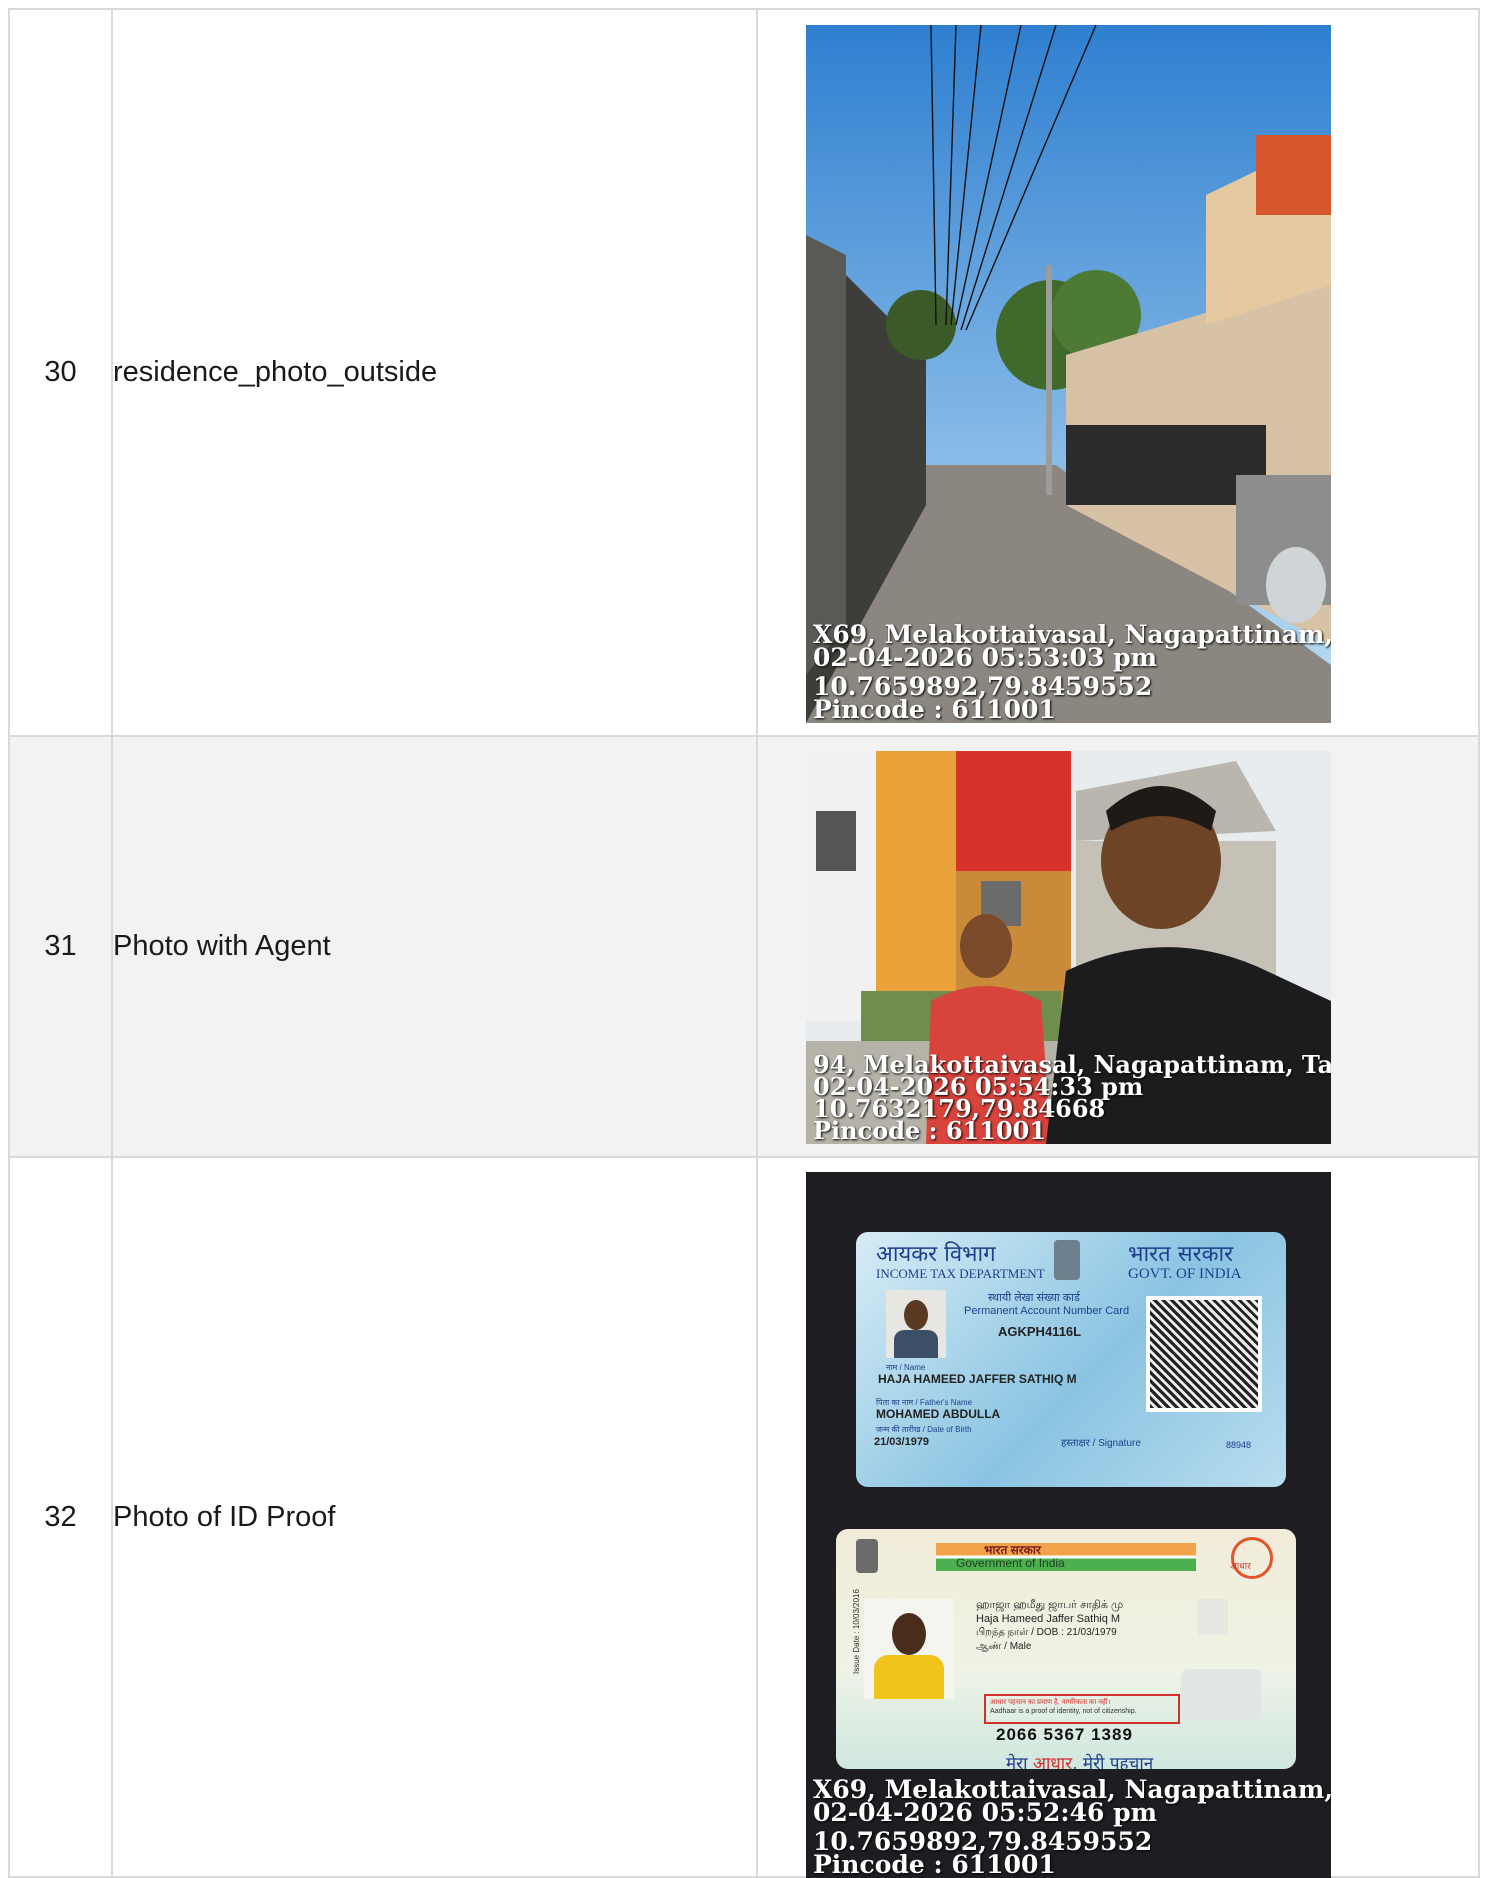 The width and height of the screenshot is (1485, 1878). Describe the element at coordinates (1004, 1646) in the screenshot. I see `aadhaar-gender: ஆண் / Male` at that location.